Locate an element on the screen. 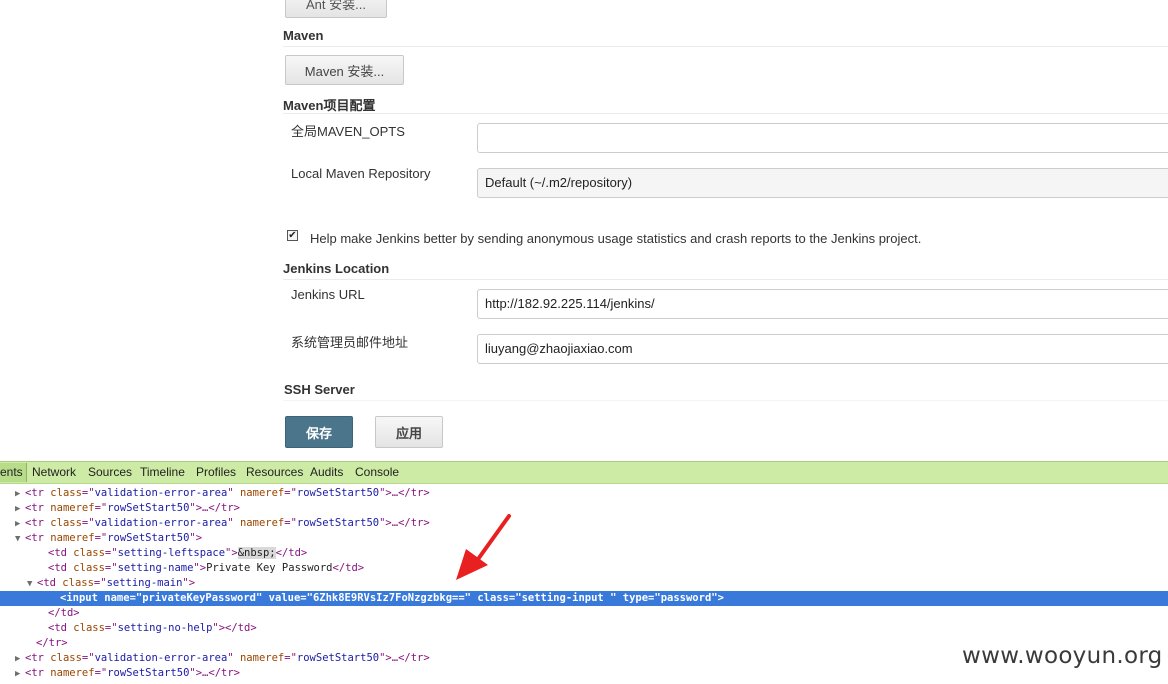 The width and height of the screenshot is (1168, 684). local-maven-repo-label: Local Maven Repository is located at coordinates (361, 173).